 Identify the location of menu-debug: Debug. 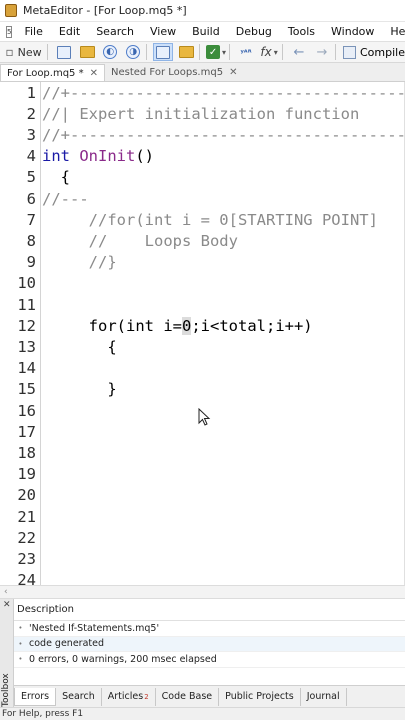
(258, 31).